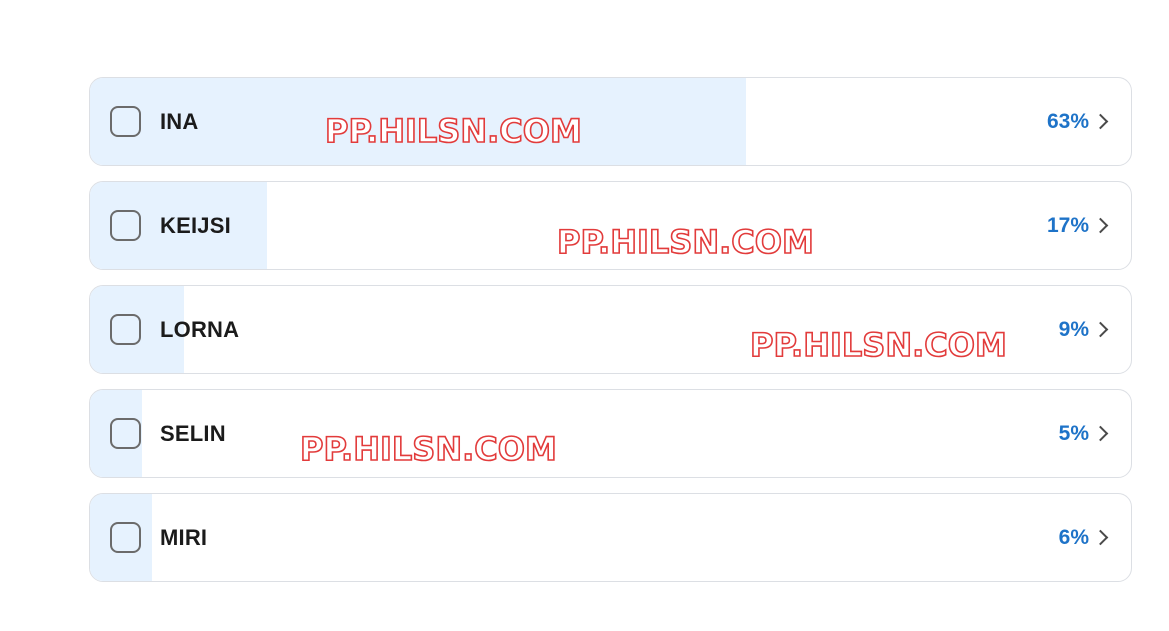 The width and height of the screenshot is (1169, 631). Describe the element at coordinates (610, 121) in the screenshot. I see `poll-option-ina: INA 63%` at that location.